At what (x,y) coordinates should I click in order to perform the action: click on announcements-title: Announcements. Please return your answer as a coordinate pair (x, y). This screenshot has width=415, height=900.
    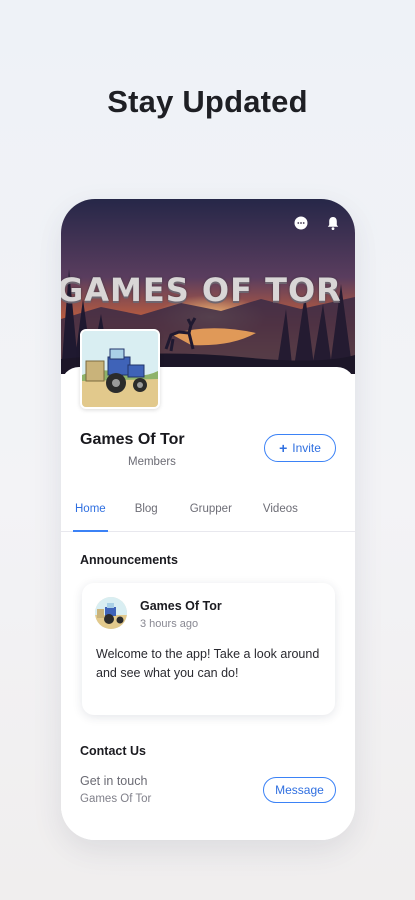
    Looking at the image, I should click on (129, 560).